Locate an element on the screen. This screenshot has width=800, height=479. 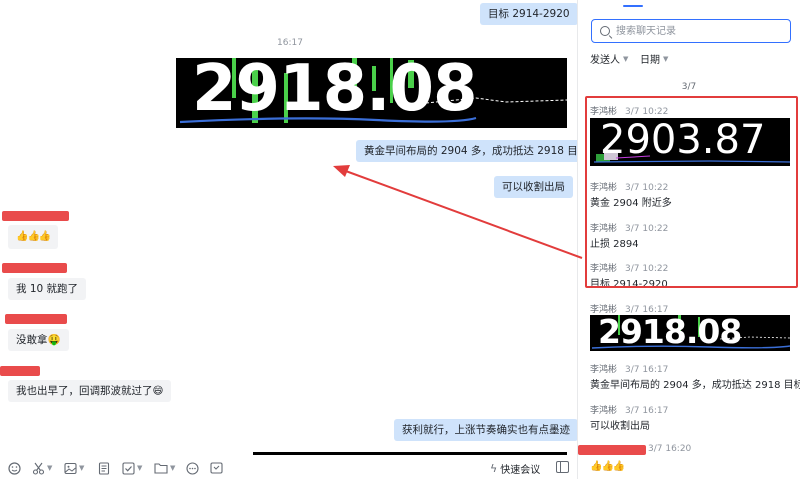
price-chart-image: 2918.08 is located at coordinates (371, 93).